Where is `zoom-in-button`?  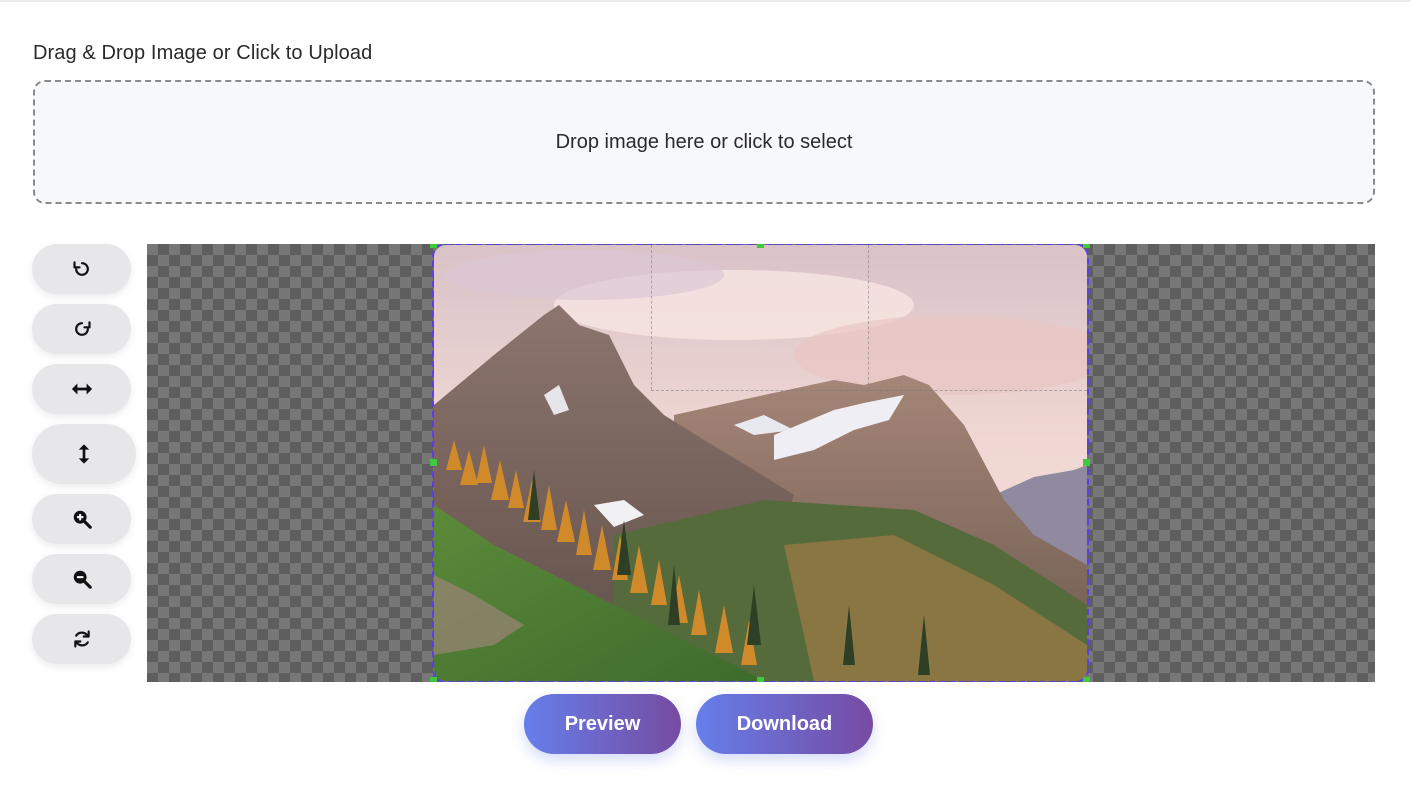
zoom-in-button is located at coordinates (81, 519).